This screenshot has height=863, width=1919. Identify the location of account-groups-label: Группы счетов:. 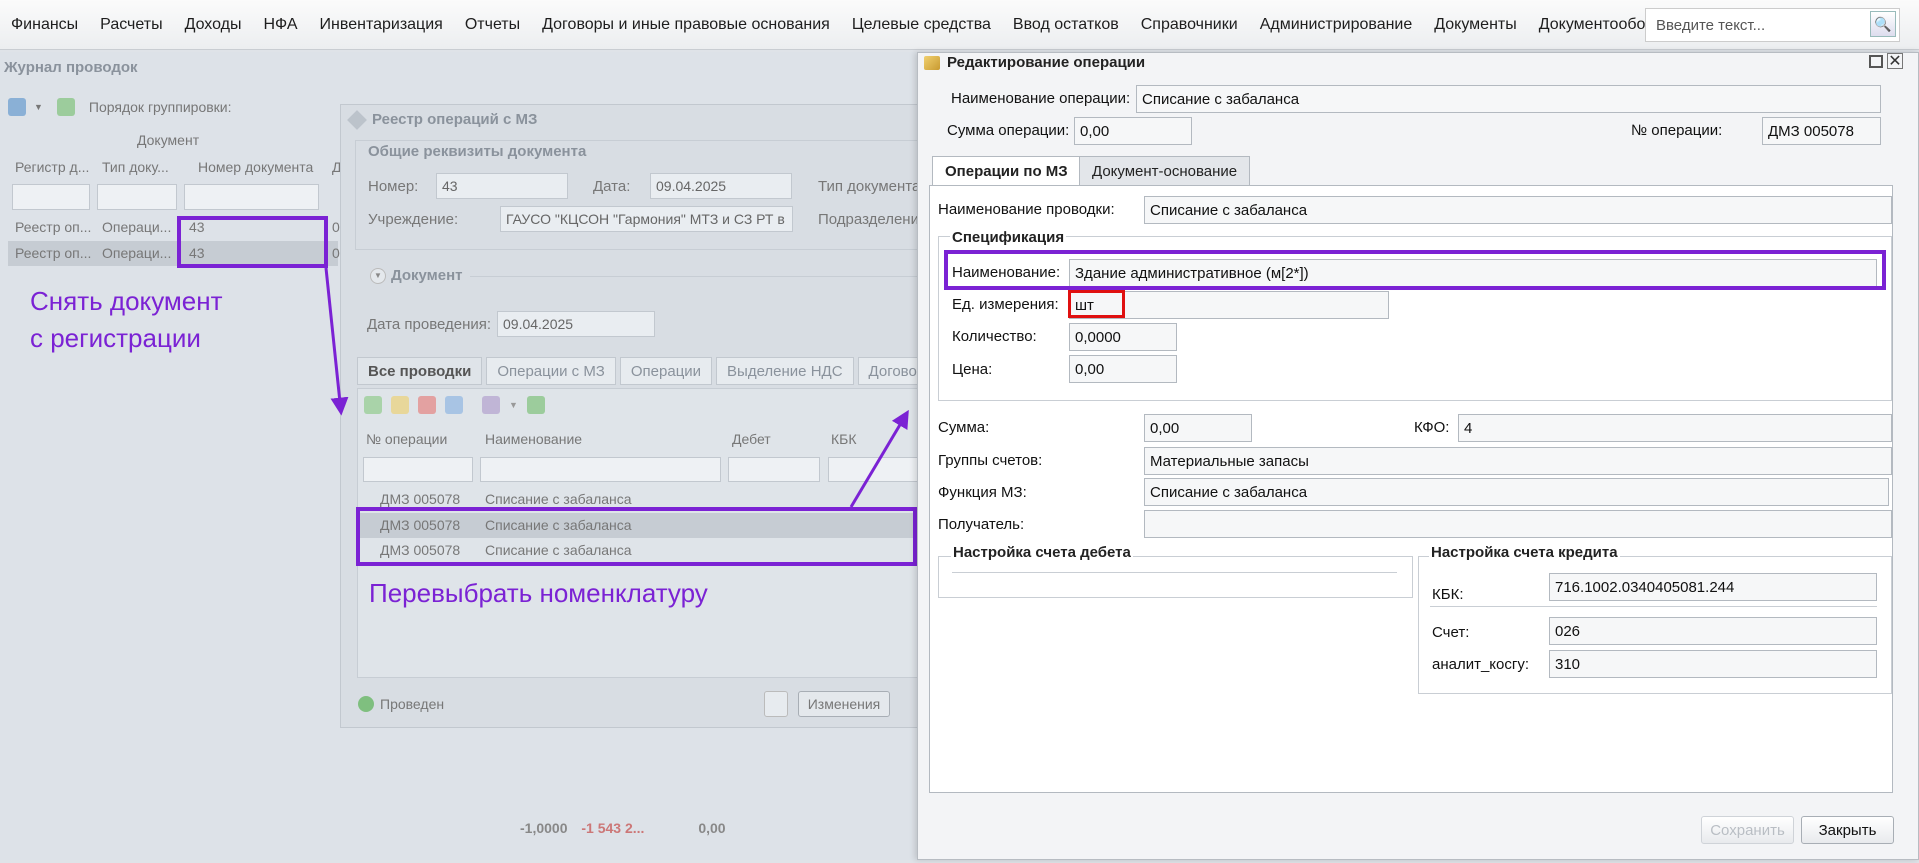
(990, 460).